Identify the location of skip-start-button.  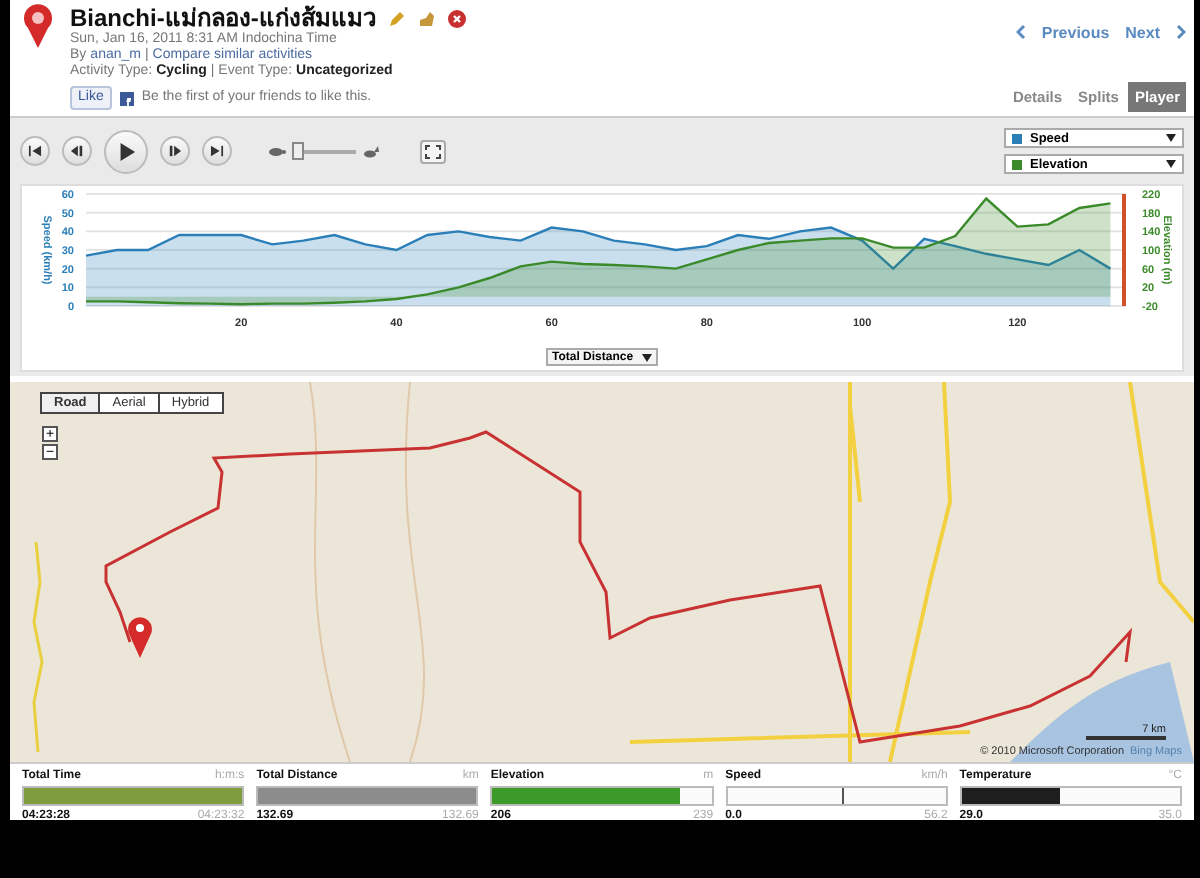
(35, 151).